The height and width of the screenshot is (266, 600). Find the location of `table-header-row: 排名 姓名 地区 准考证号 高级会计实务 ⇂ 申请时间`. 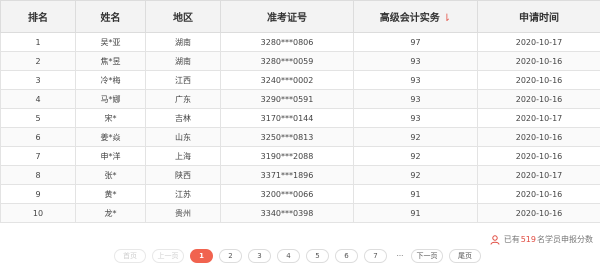

table-header-row: 排名 姓名 地区 准考证号 高级会计实务 ⇂ 申请时间 is located at coordinates (300, 16).